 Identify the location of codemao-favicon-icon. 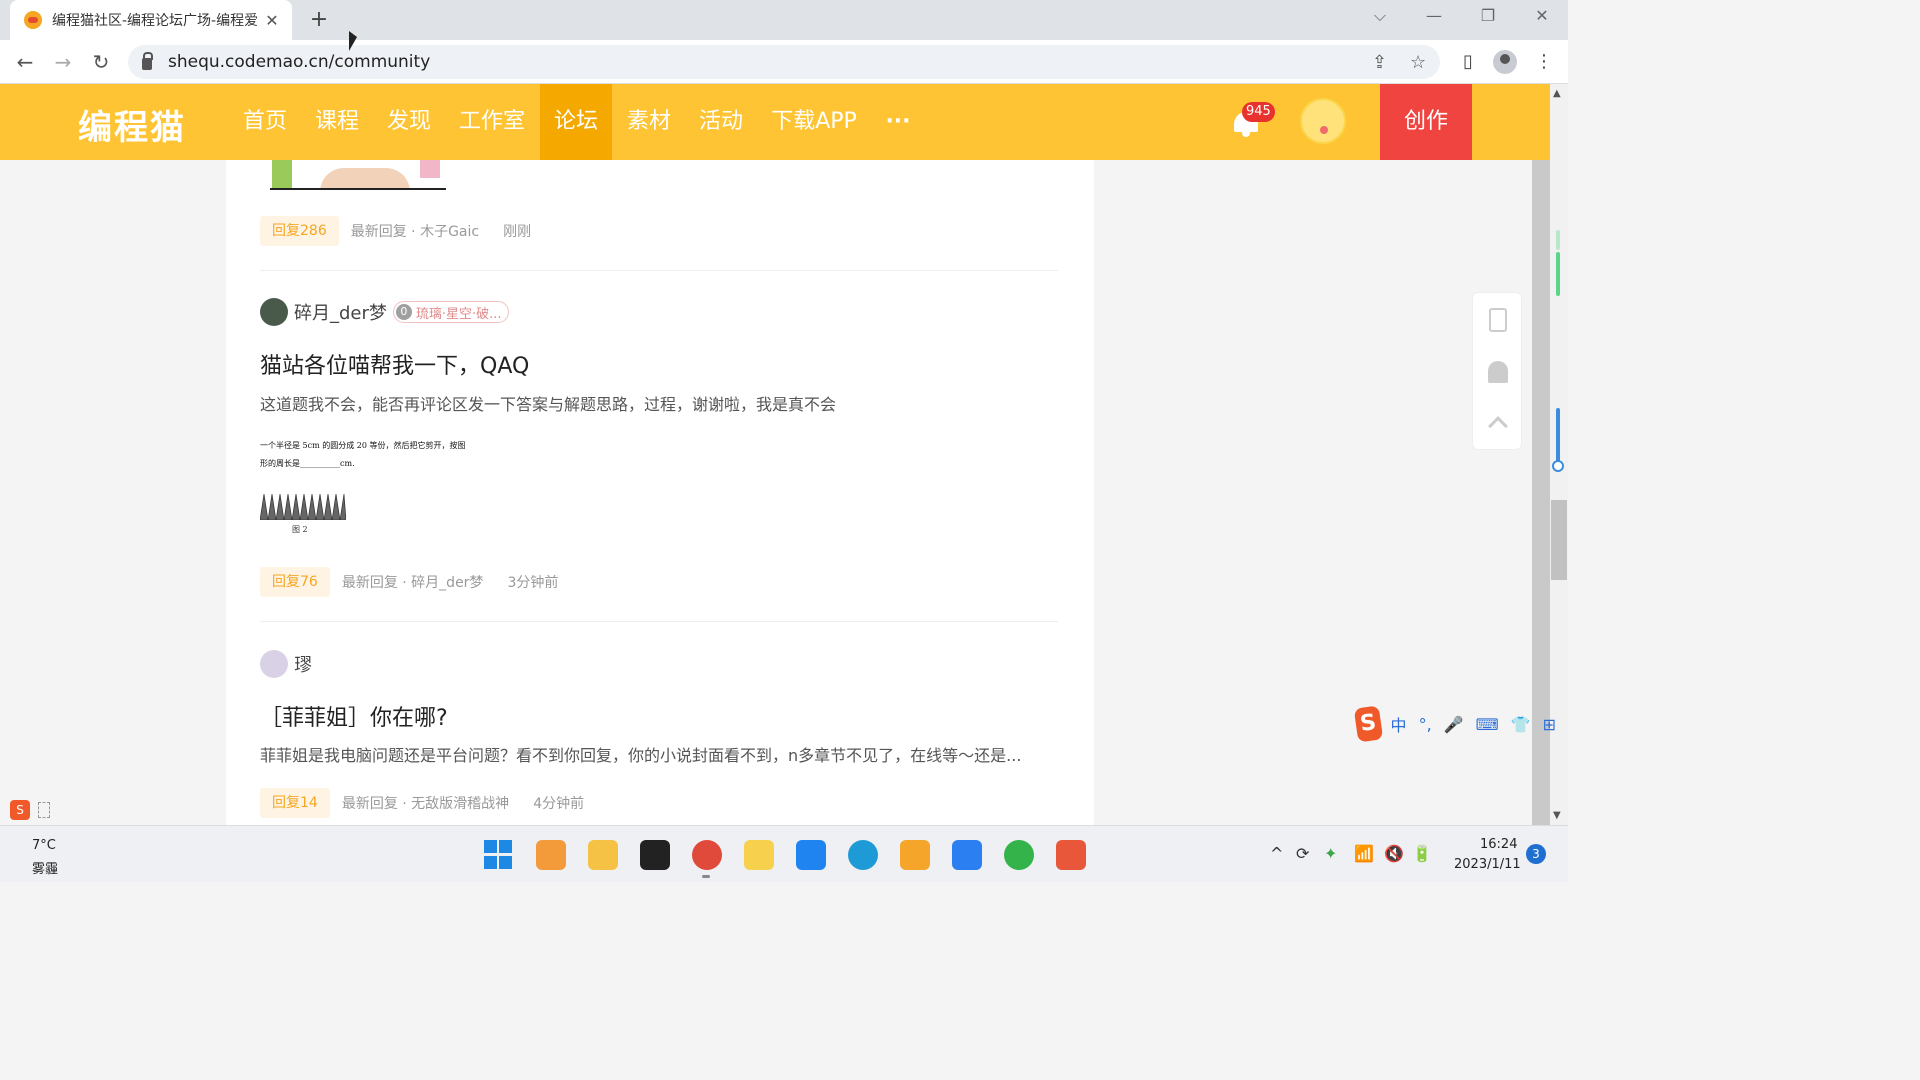
(33, 20).